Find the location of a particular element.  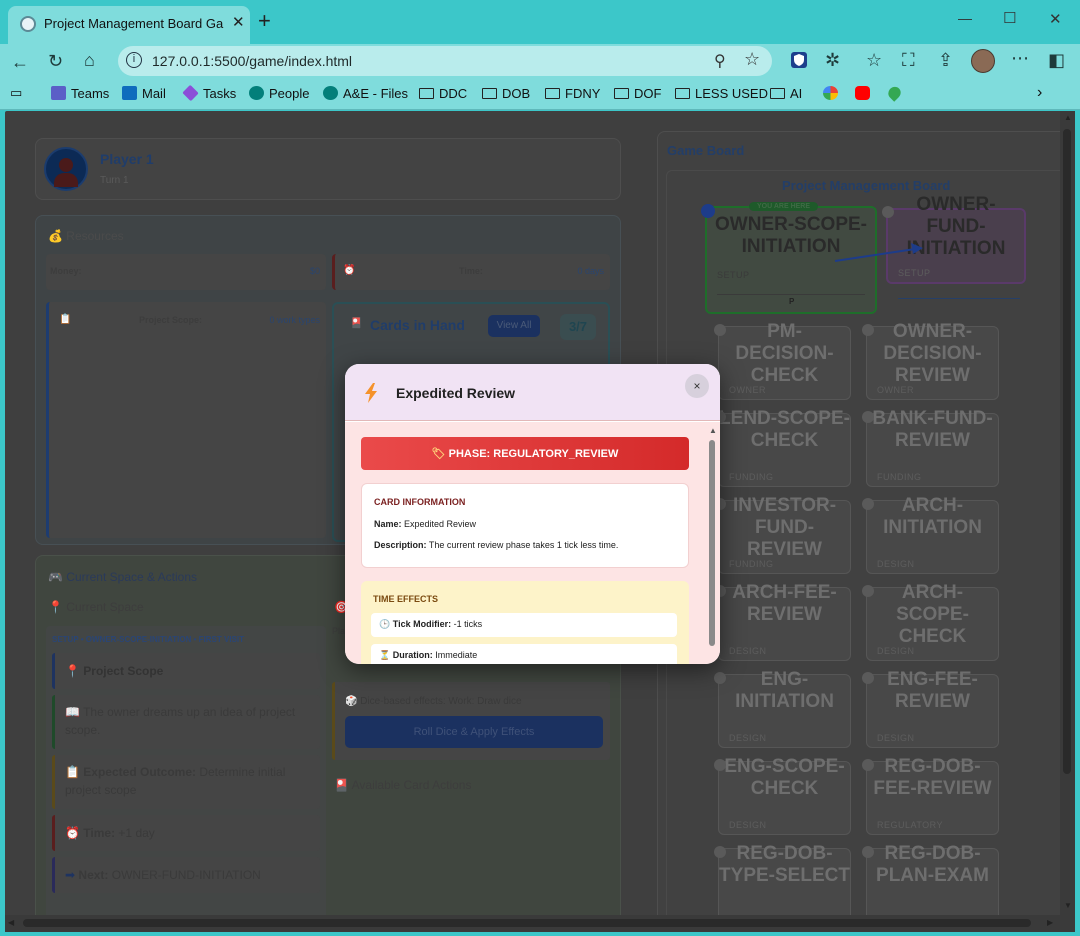

pin-icon: 📍 is located at coordinates (55, 607).